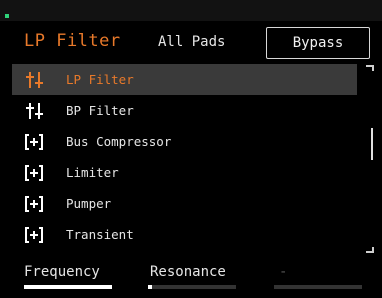 The width and height of the screenshot is (382, 298). I want to click on list-item-label: LP Filter, so click(100, 79).